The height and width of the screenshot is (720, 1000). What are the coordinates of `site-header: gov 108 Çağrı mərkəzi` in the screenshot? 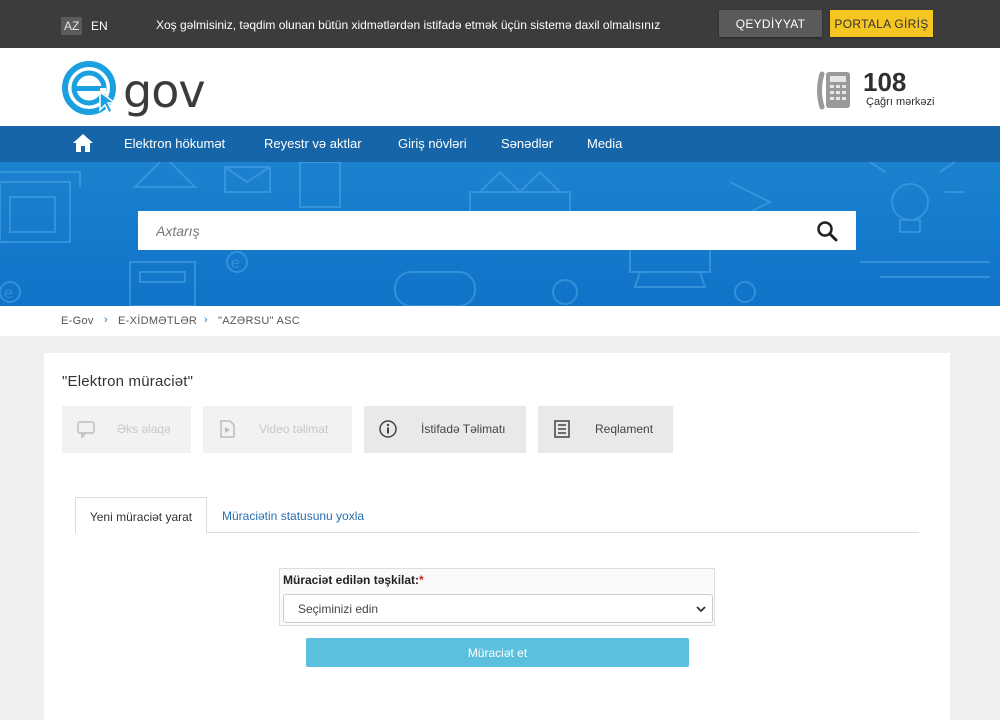 It's located at (500, 87).